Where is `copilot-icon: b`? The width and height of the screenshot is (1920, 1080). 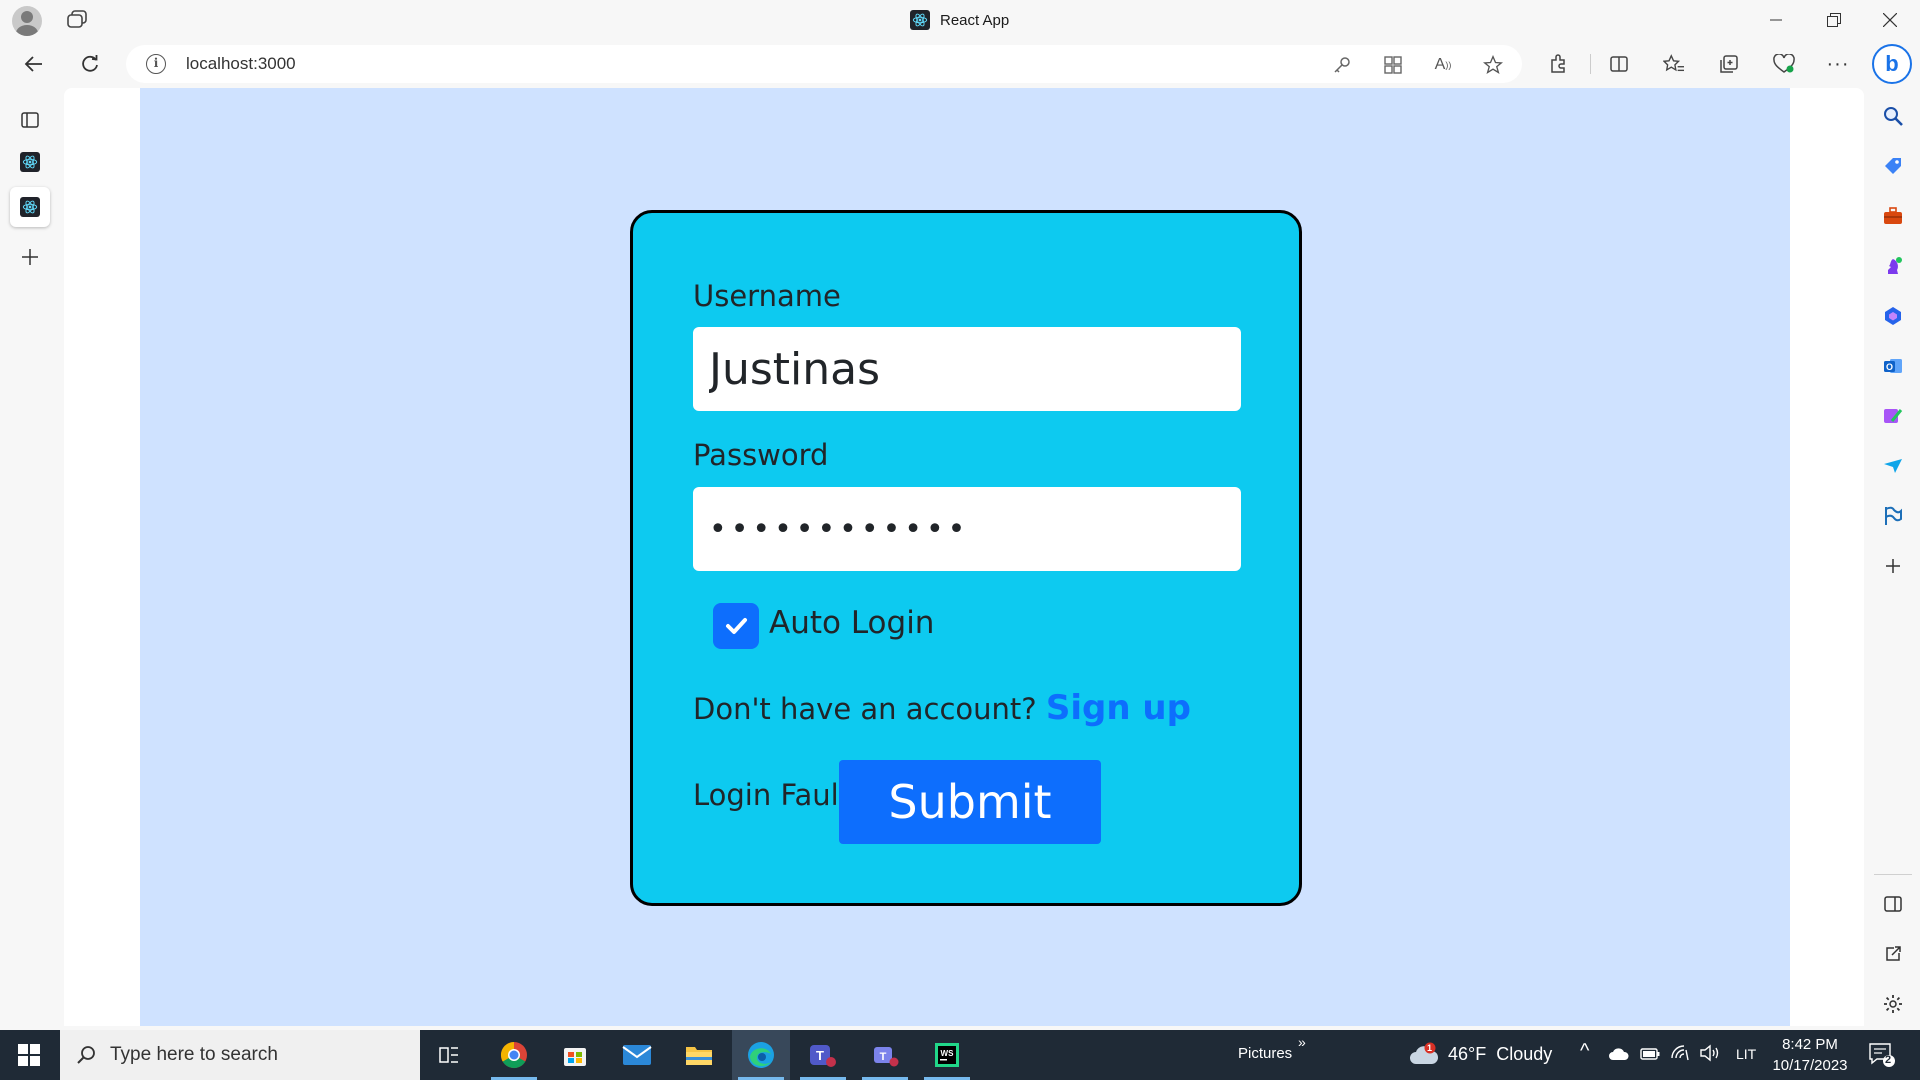 copilot-icon: b is located at coordinates (1892, 64).